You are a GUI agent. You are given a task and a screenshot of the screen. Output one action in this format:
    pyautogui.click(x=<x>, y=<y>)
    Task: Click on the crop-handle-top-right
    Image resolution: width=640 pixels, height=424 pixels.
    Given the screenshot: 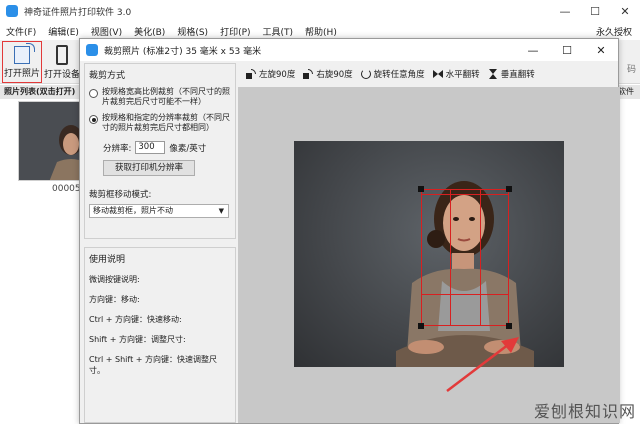 What is the action you would take?
    pyautogui.click(x=509, y=189)
    